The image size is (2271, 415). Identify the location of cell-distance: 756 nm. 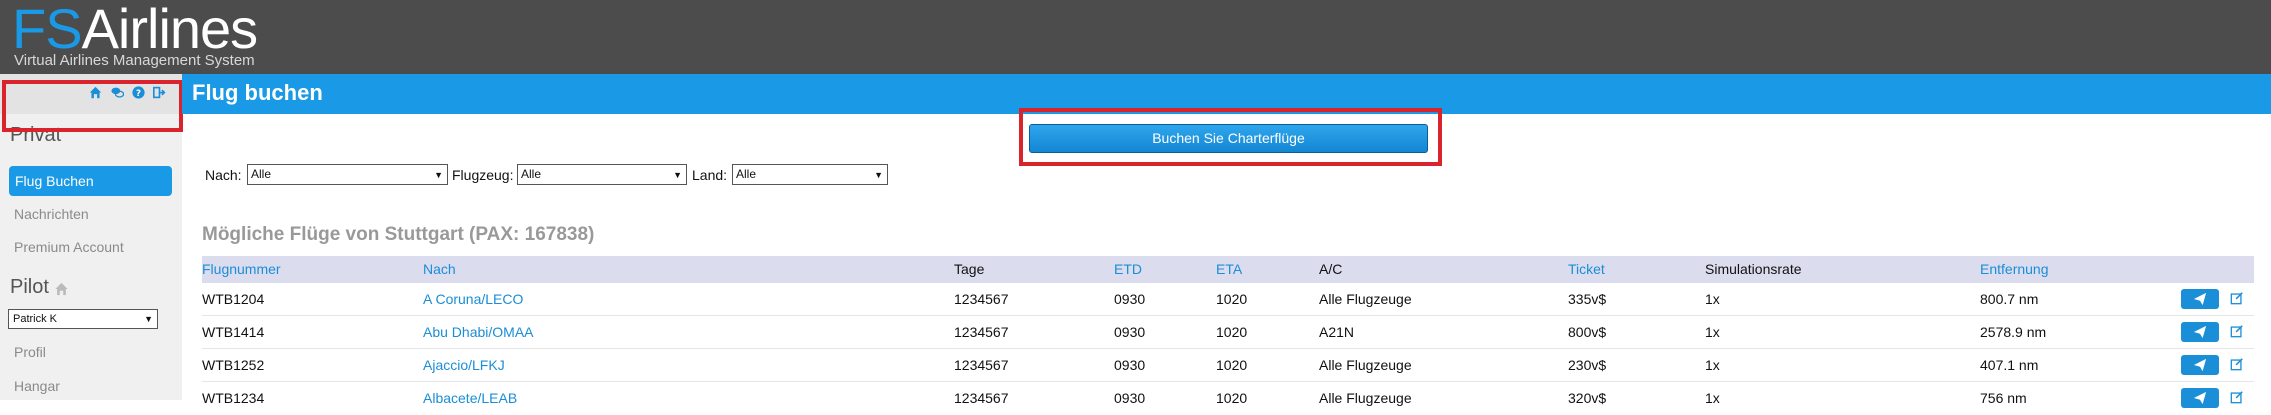
(2003, 398).